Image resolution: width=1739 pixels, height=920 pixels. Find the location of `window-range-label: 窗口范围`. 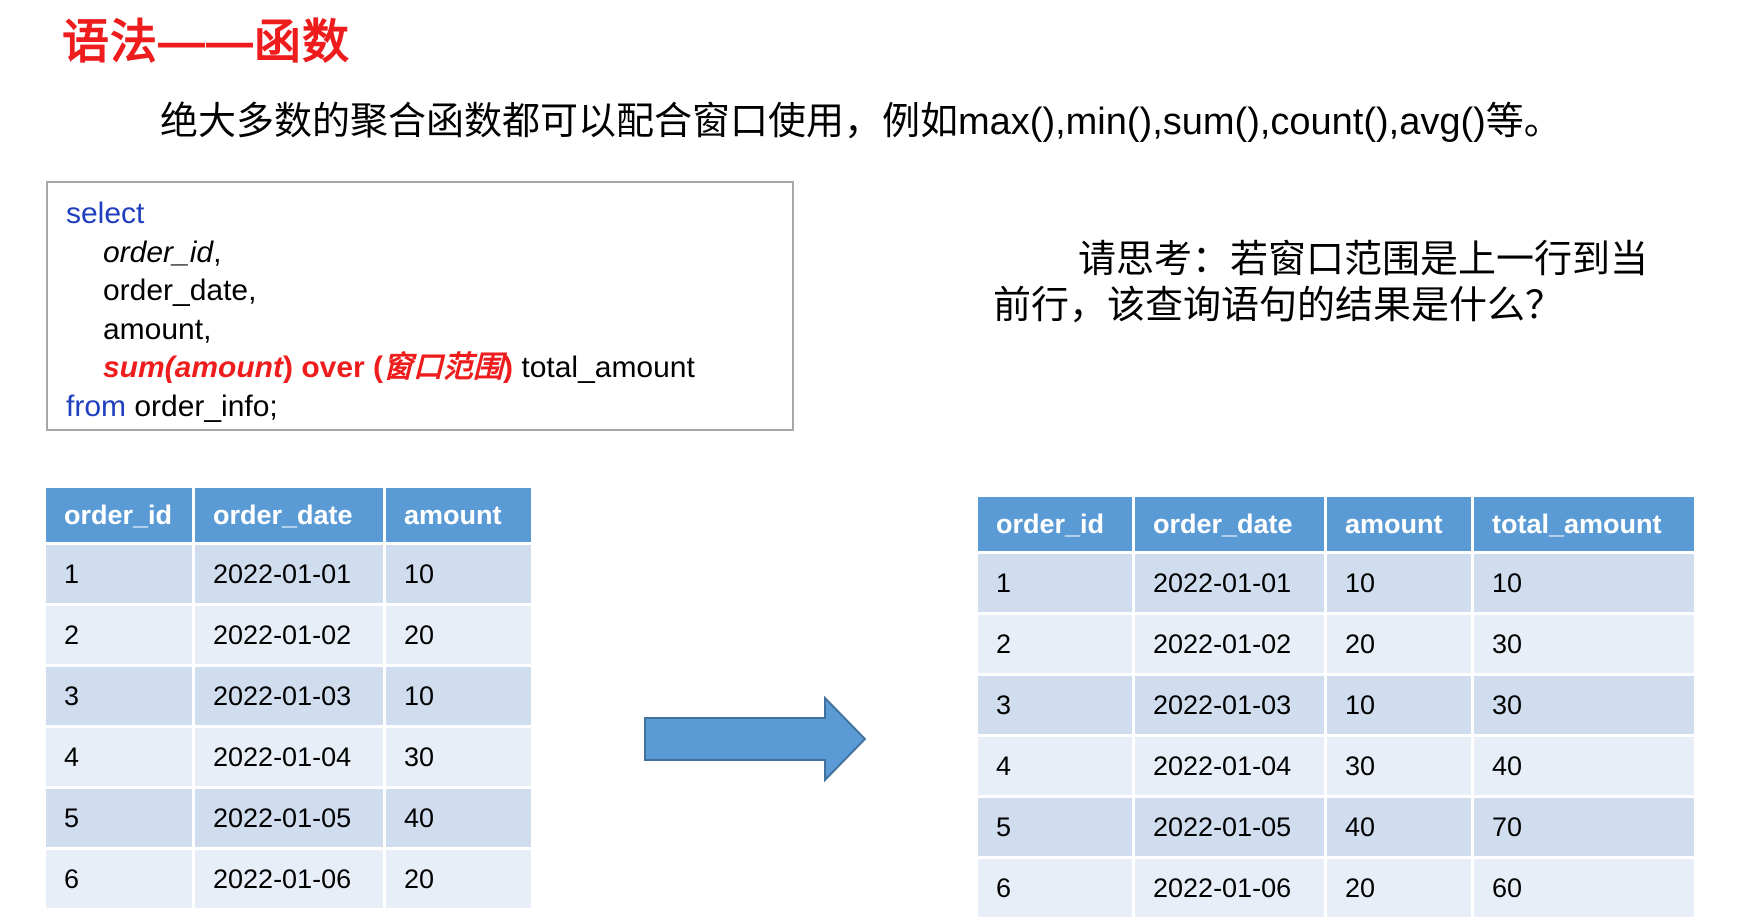

window-range-label: 窗口范围 is located at coordinates (443, 367).